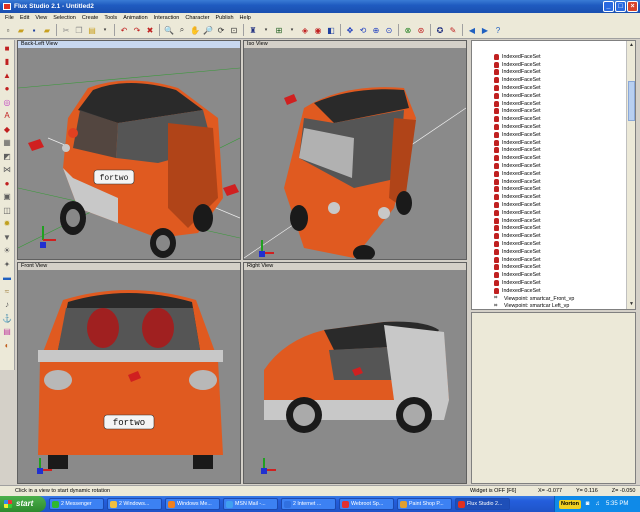  I want to click on delete-icon: ✖, so click(150, 30).